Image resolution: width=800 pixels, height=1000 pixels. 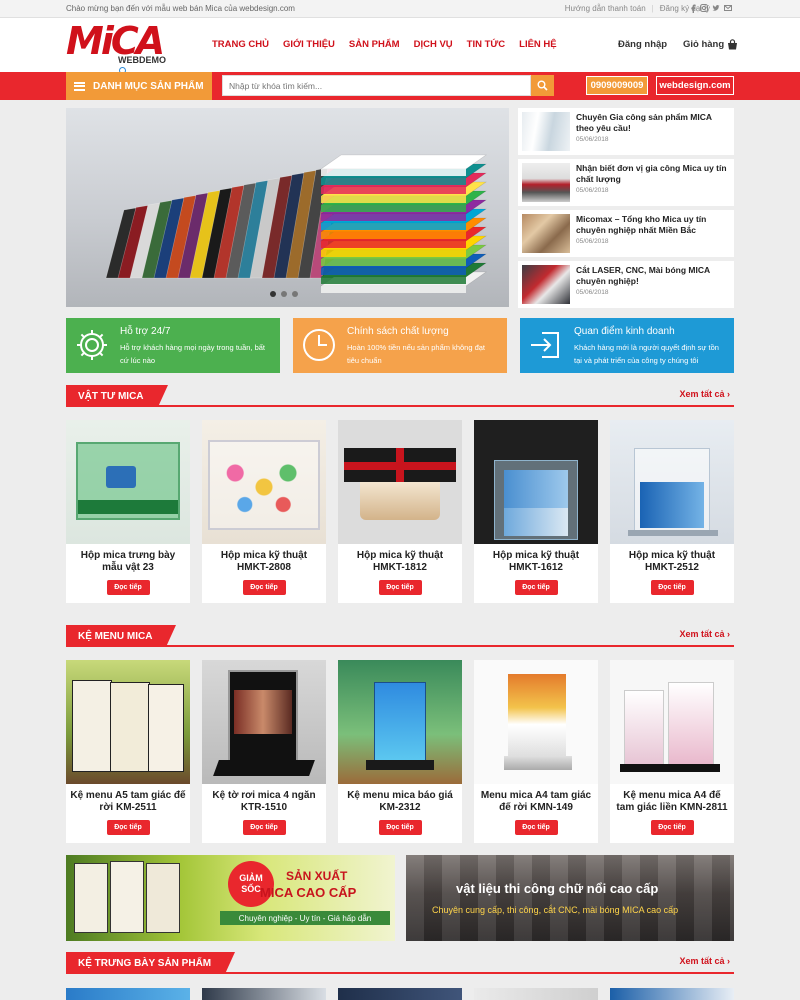 I want to click on product-card: Hộp mica kỹ thuật HMKT-1612 Đọc tiếp, so click(x=536, y=511).